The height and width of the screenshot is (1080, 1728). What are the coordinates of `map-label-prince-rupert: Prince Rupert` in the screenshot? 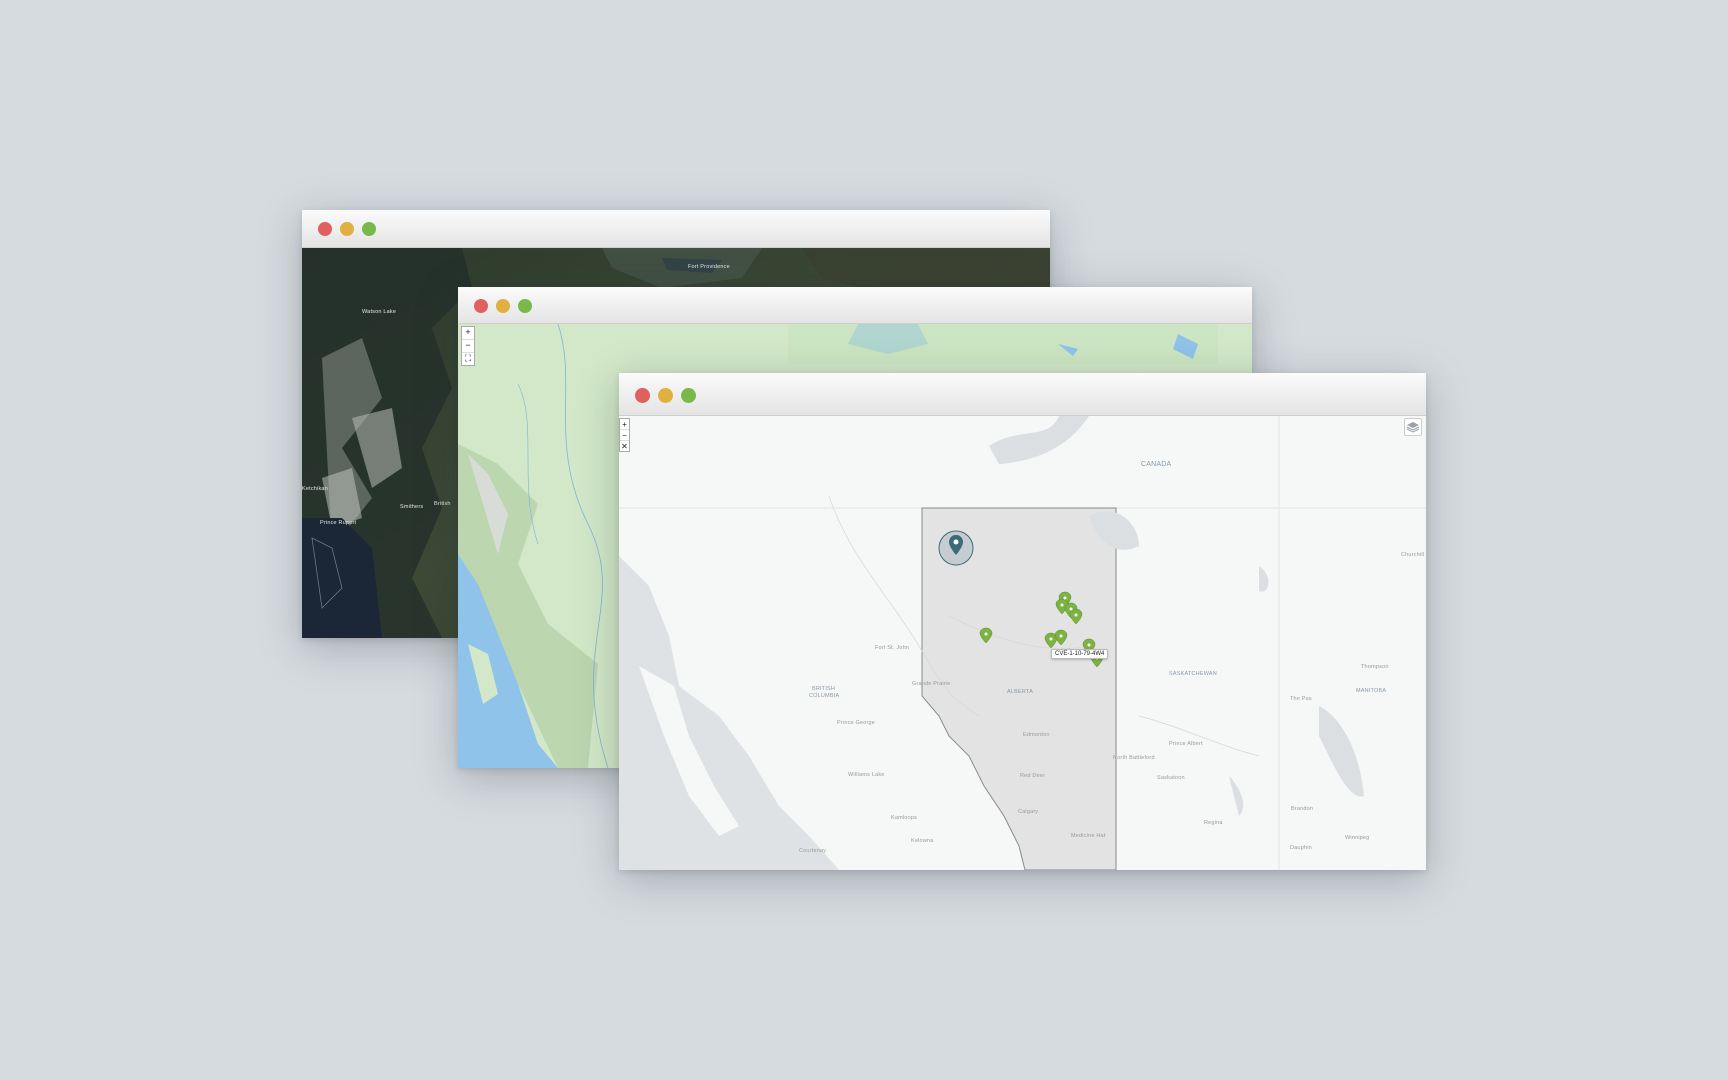 It's located at (338, 523).